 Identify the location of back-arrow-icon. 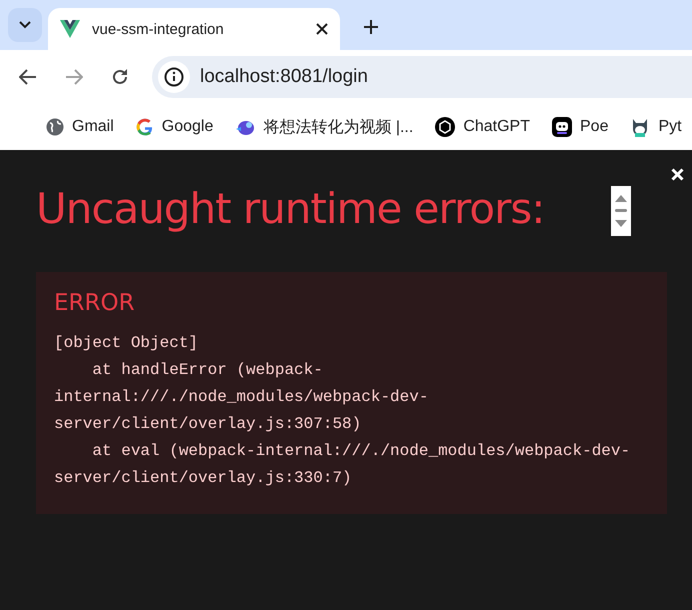
(28, 77).